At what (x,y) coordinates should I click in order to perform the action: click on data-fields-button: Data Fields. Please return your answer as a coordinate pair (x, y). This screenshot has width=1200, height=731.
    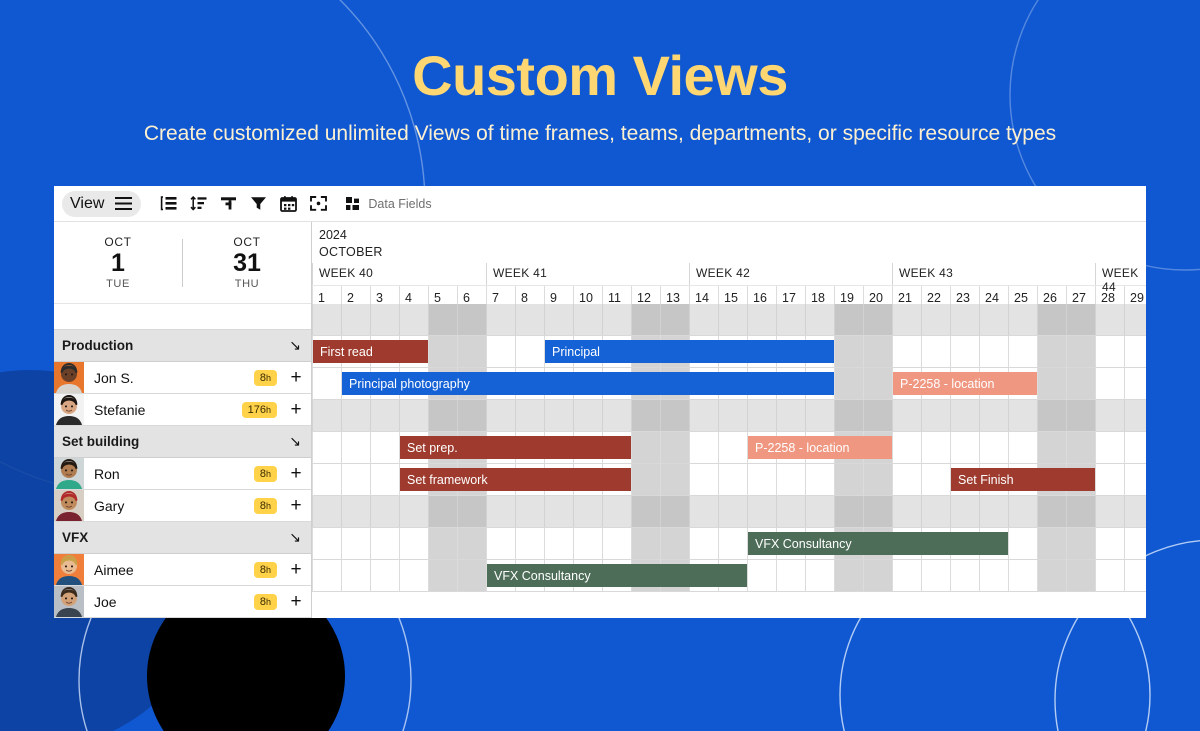
    Looking at the image, I should click on (388, 204).